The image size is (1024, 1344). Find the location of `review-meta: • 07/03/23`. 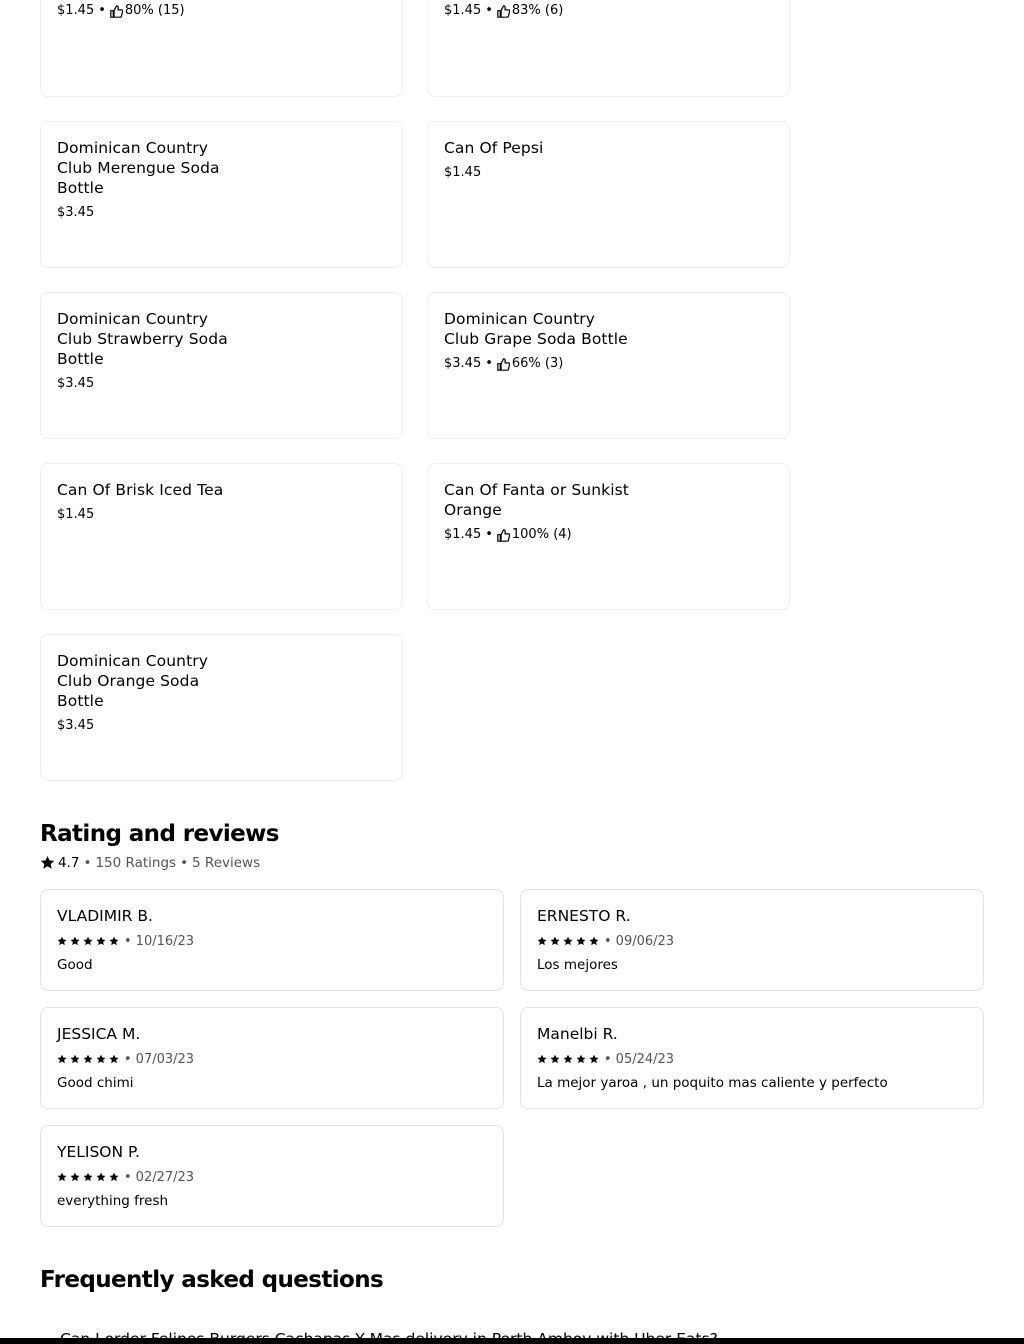

review-meta: • 07/03/23 is located at coordinates (272, 1059).